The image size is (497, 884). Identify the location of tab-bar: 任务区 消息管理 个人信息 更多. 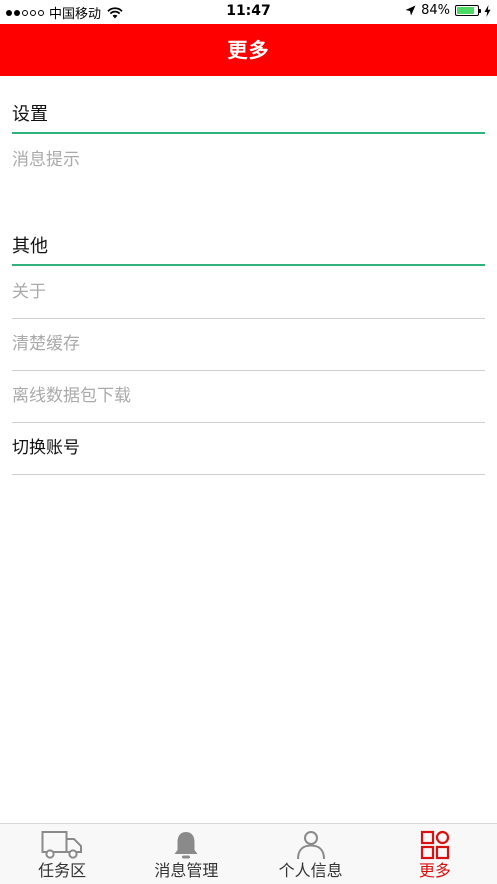
(248, 853).